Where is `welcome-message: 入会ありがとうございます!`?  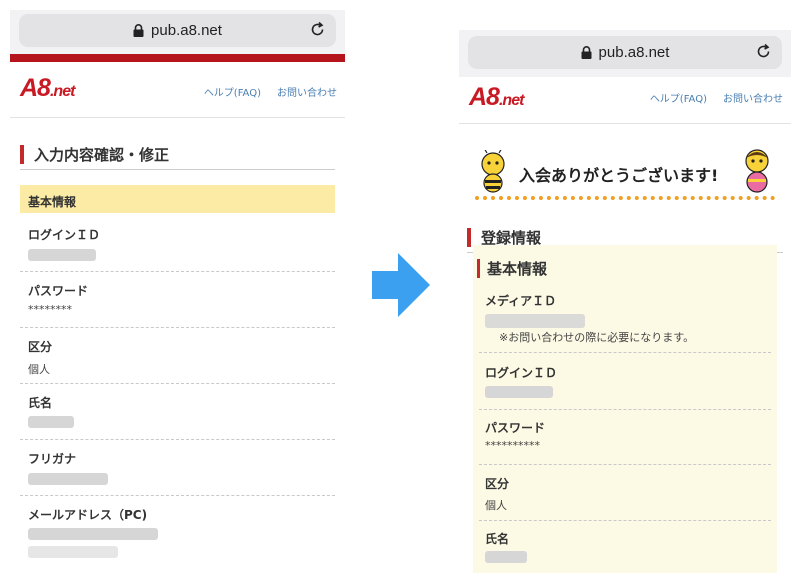
welcome-message: 入会ありがとうございます! is located at coordinates (619, 175).